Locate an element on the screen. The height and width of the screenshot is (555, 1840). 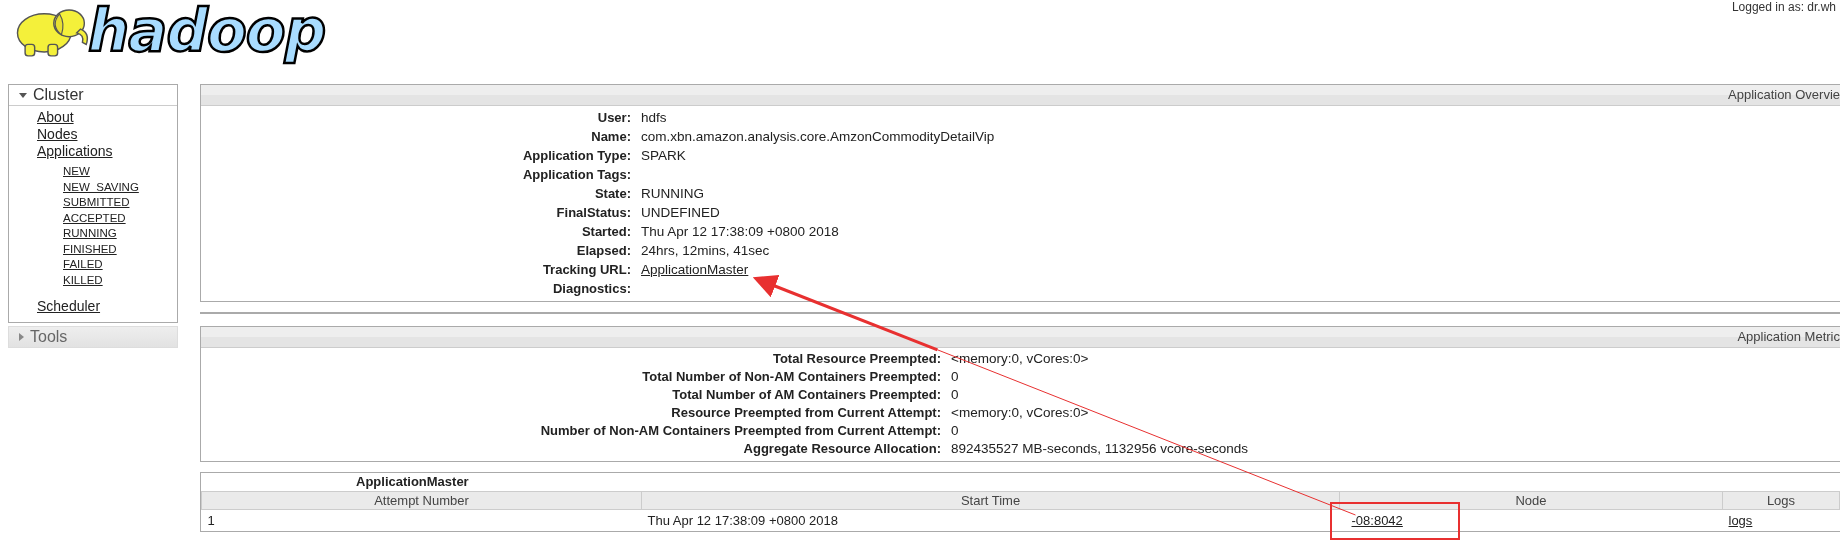
field-label: Application Tags: is located at coordinates (576, 175).